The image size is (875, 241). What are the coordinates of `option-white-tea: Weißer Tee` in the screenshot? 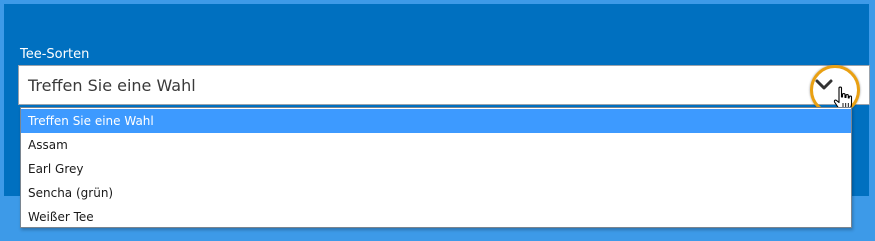 It's located at (436, 217).